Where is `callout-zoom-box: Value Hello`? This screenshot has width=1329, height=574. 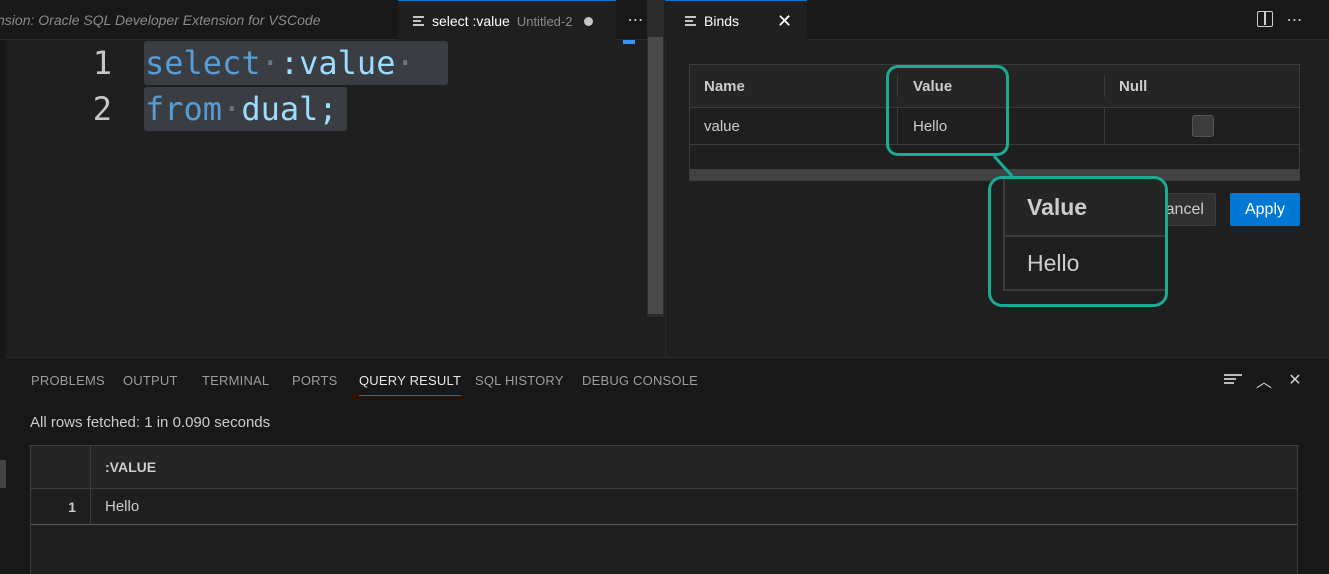
callout-zoom-box: Value Hello is located at coordinates (1078, 241).